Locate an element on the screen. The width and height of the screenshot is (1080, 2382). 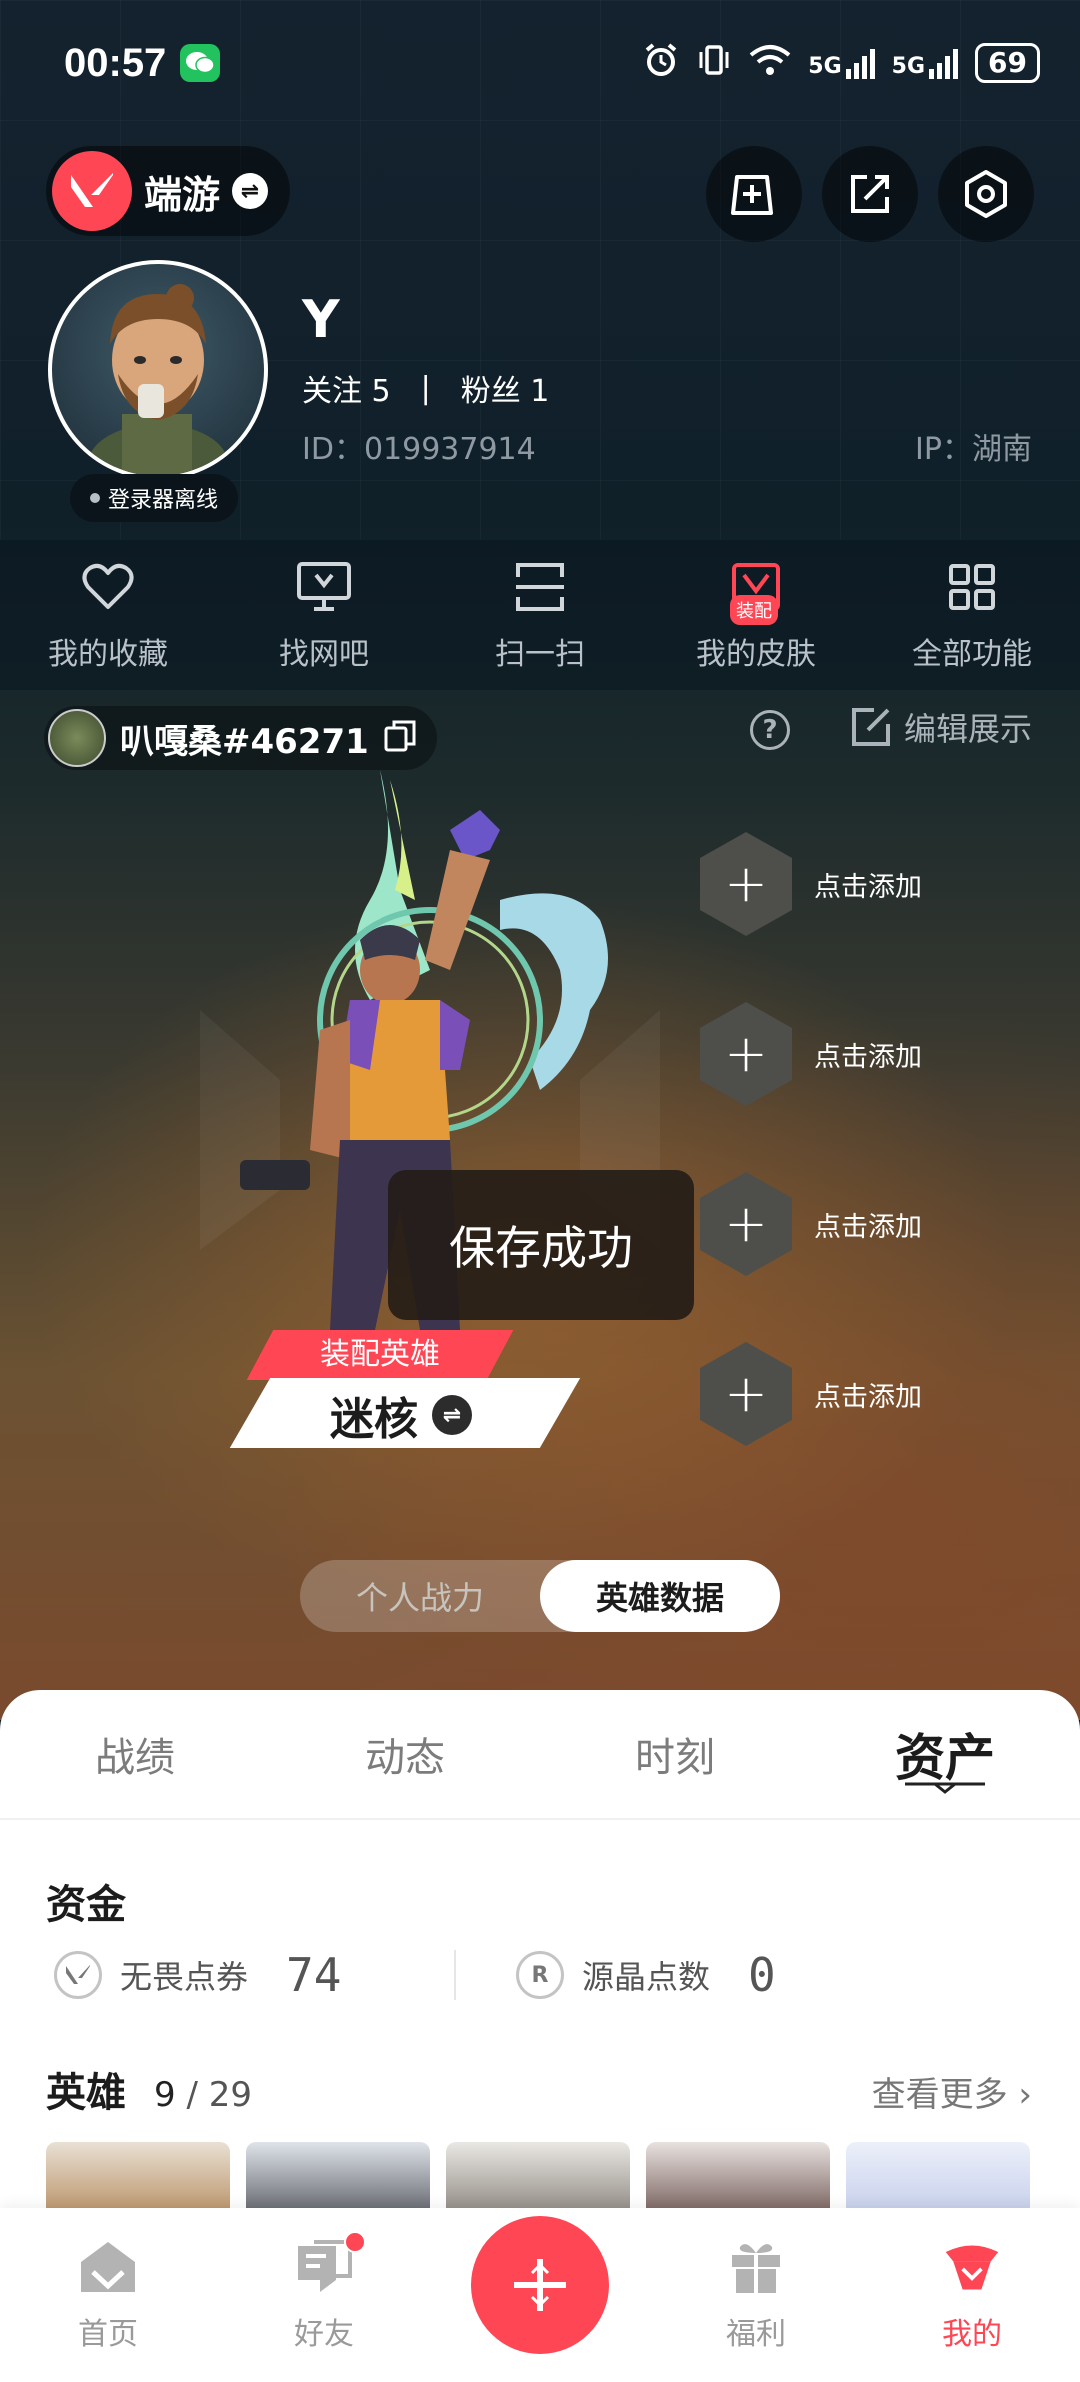
tab-moments: 时刻 is located at coordinates (675, 1754).